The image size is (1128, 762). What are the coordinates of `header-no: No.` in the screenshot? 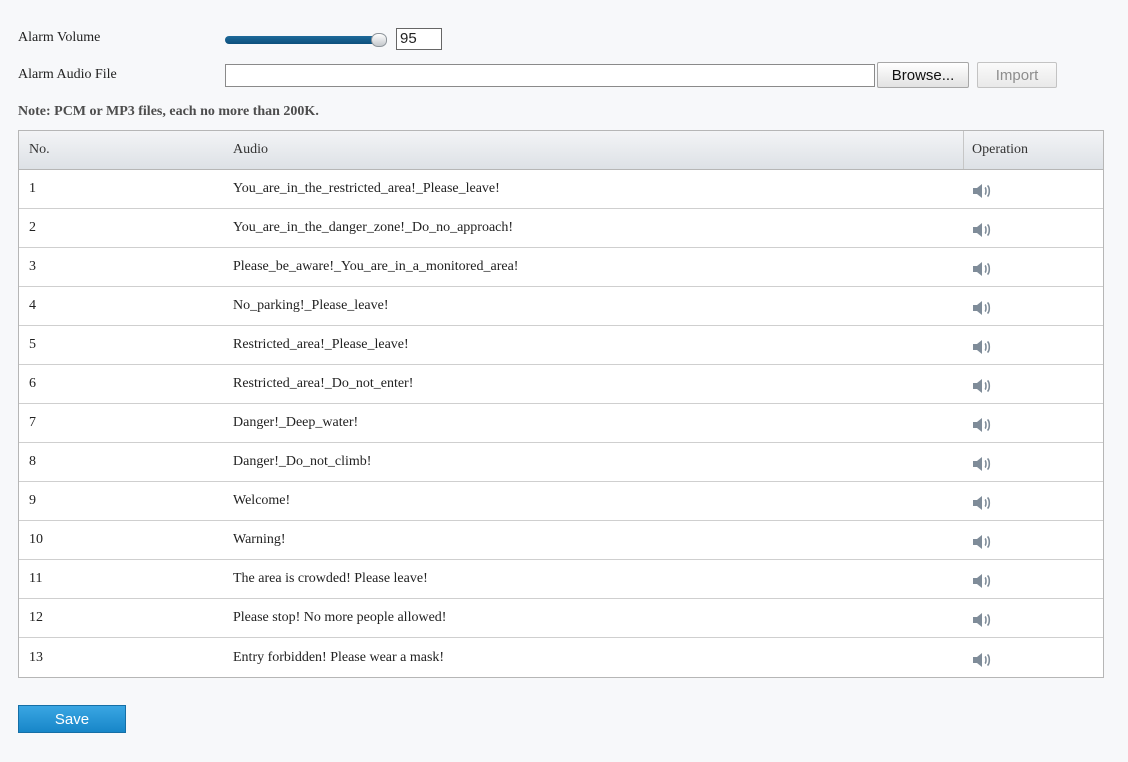 It's located at (39, 149).